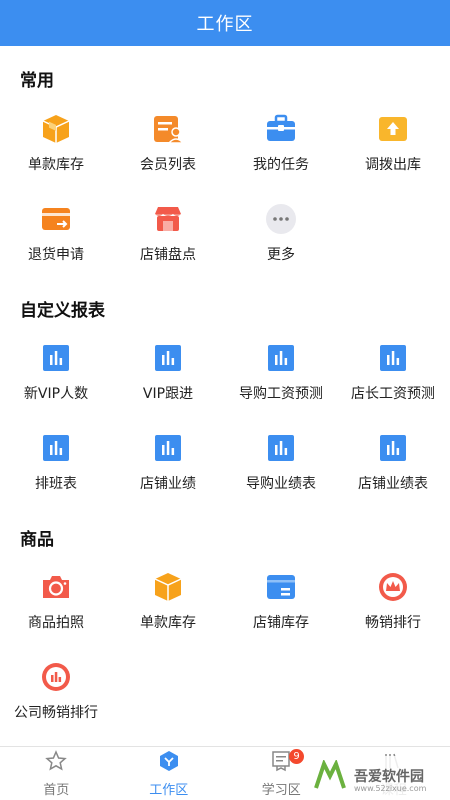 This screenshot has width=450, height=800. What do you see at coordinates (393, 623) in the screenshot?
I see `item-label: 畅销排行` at bounding box center [393, 623].